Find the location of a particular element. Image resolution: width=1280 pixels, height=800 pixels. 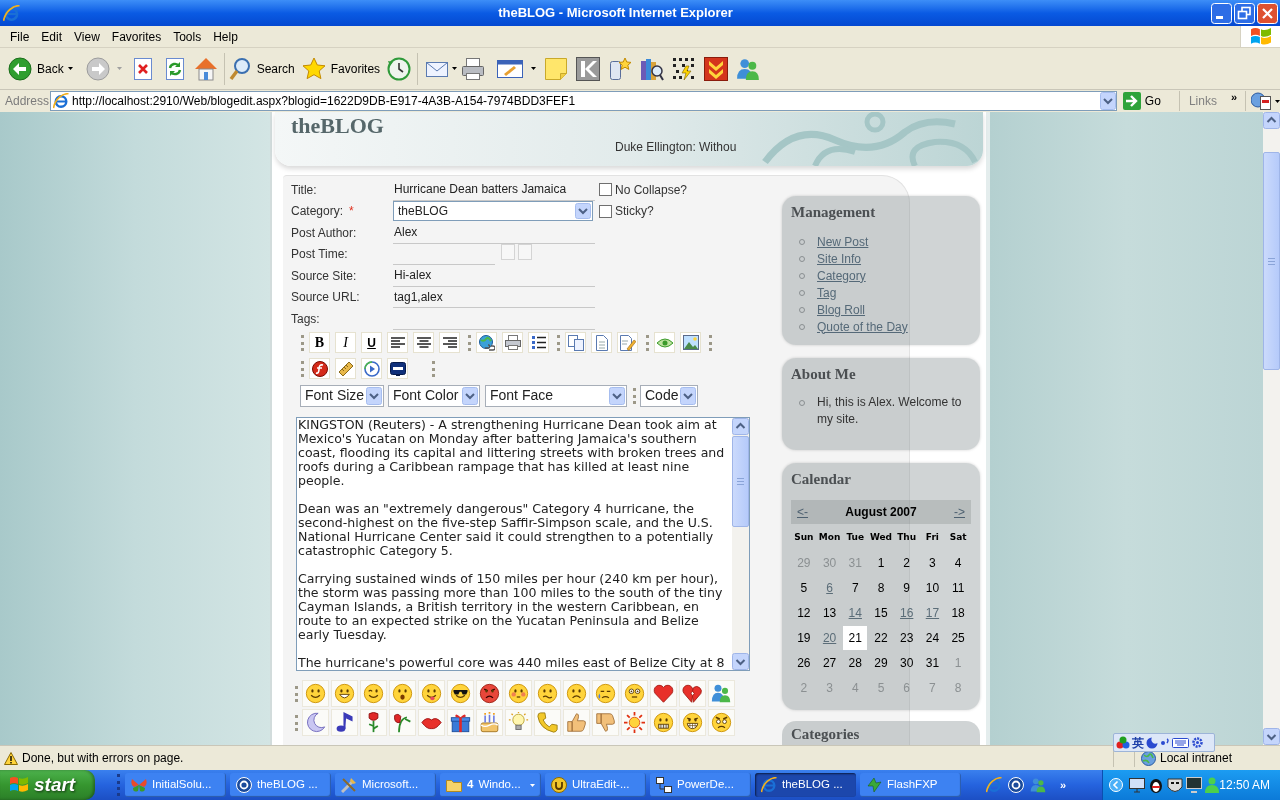

menu-item: Help is located at coordinates (225, 36).